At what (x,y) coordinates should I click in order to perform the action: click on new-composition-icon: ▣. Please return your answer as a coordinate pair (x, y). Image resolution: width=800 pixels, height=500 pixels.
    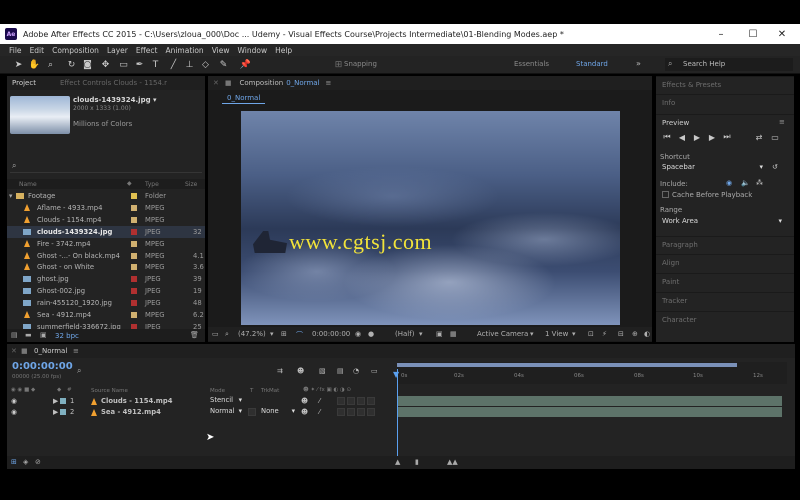
    Looking at the image, I should click on (43, 335).